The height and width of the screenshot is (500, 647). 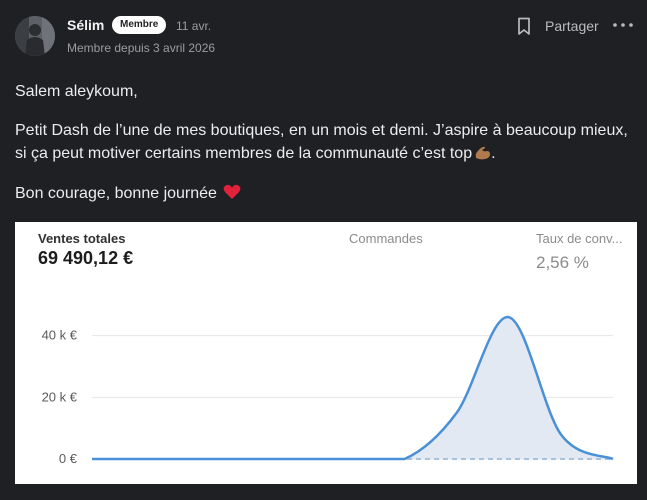 I want to click on member-badge: Membre, so click(x=139, y=25).